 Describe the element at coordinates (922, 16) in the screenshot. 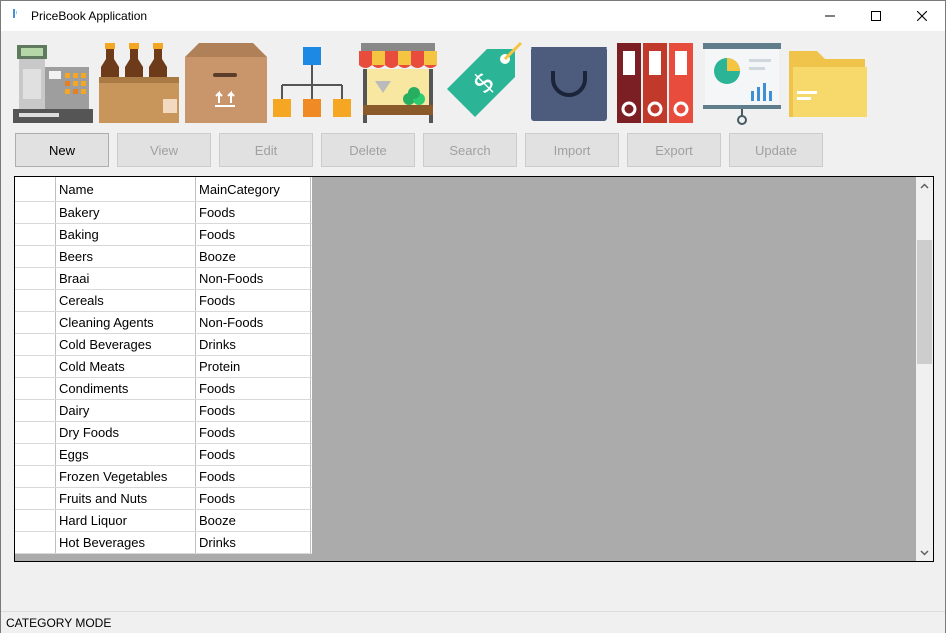

I see `close-button` at that location.